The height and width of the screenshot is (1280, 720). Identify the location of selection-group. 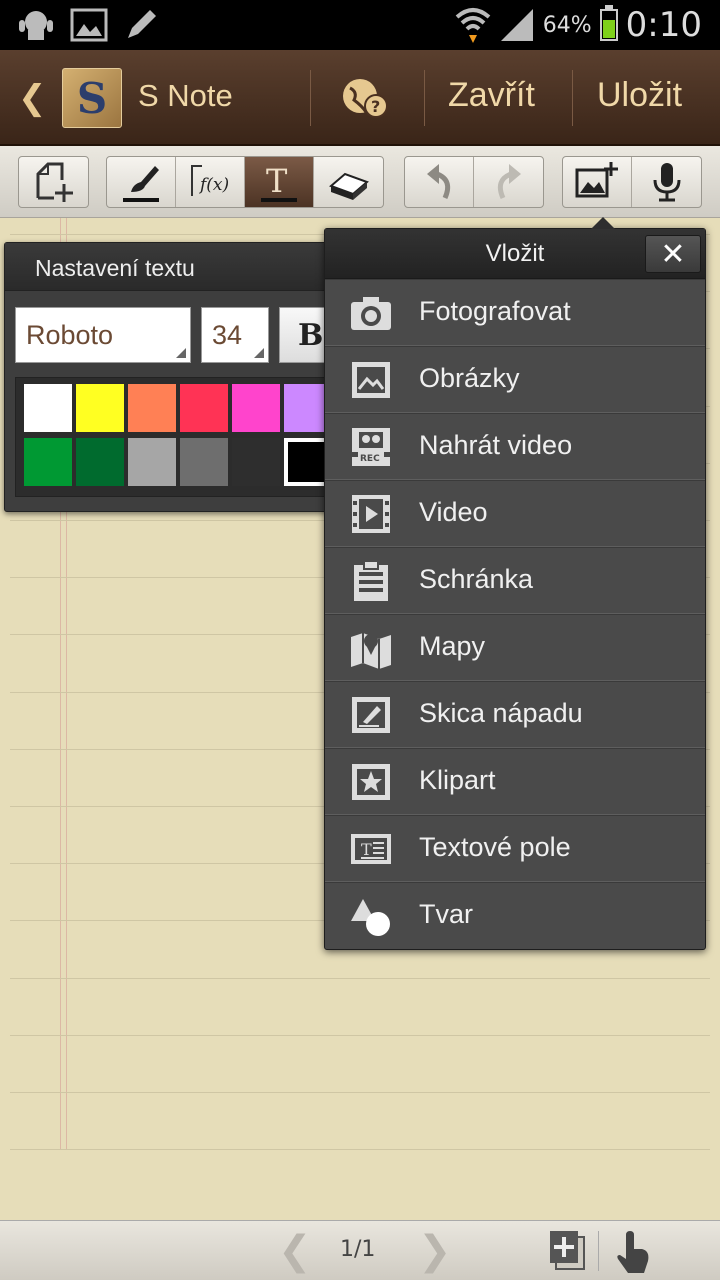
(53, 182).